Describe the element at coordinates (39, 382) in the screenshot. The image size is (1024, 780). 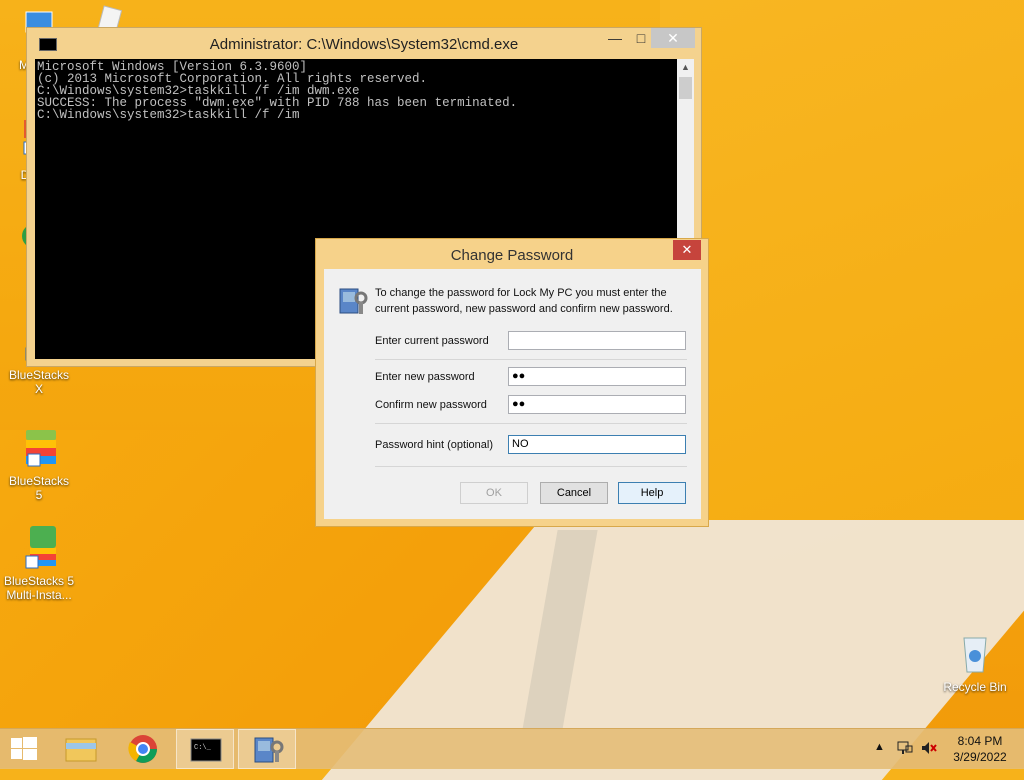
I see `desktop-icon-label: BlueStacks X` at that location.